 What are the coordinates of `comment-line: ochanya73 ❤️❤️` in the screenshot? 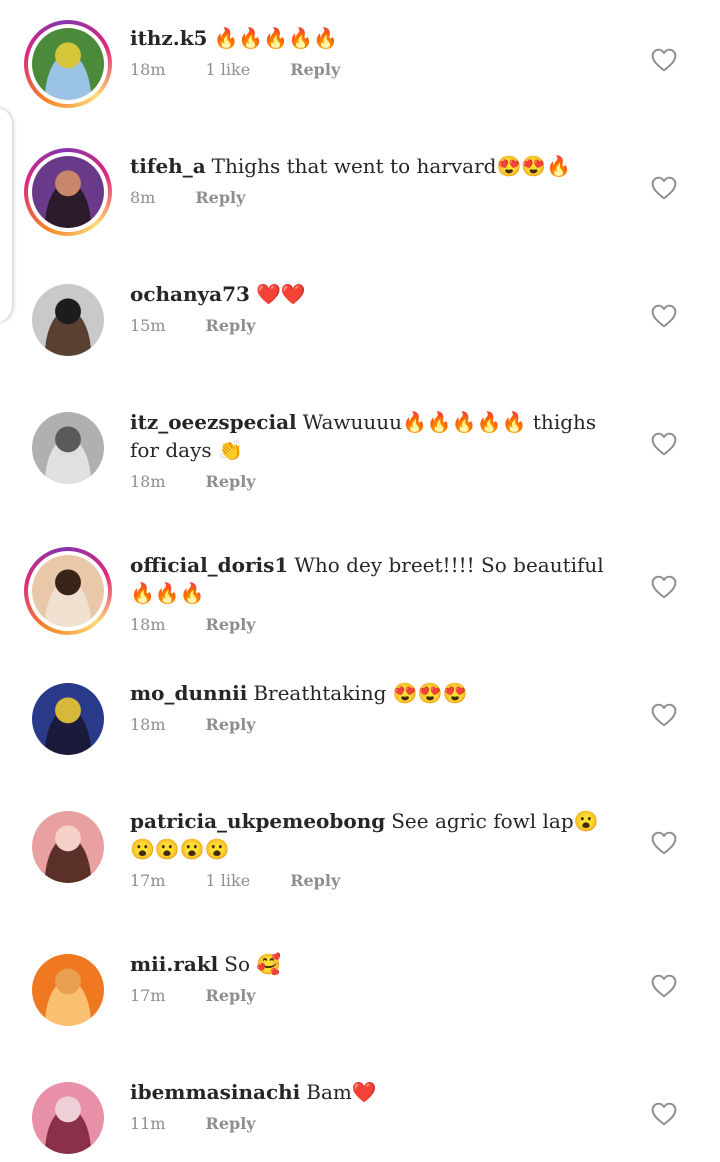 It's located at (375, 294).